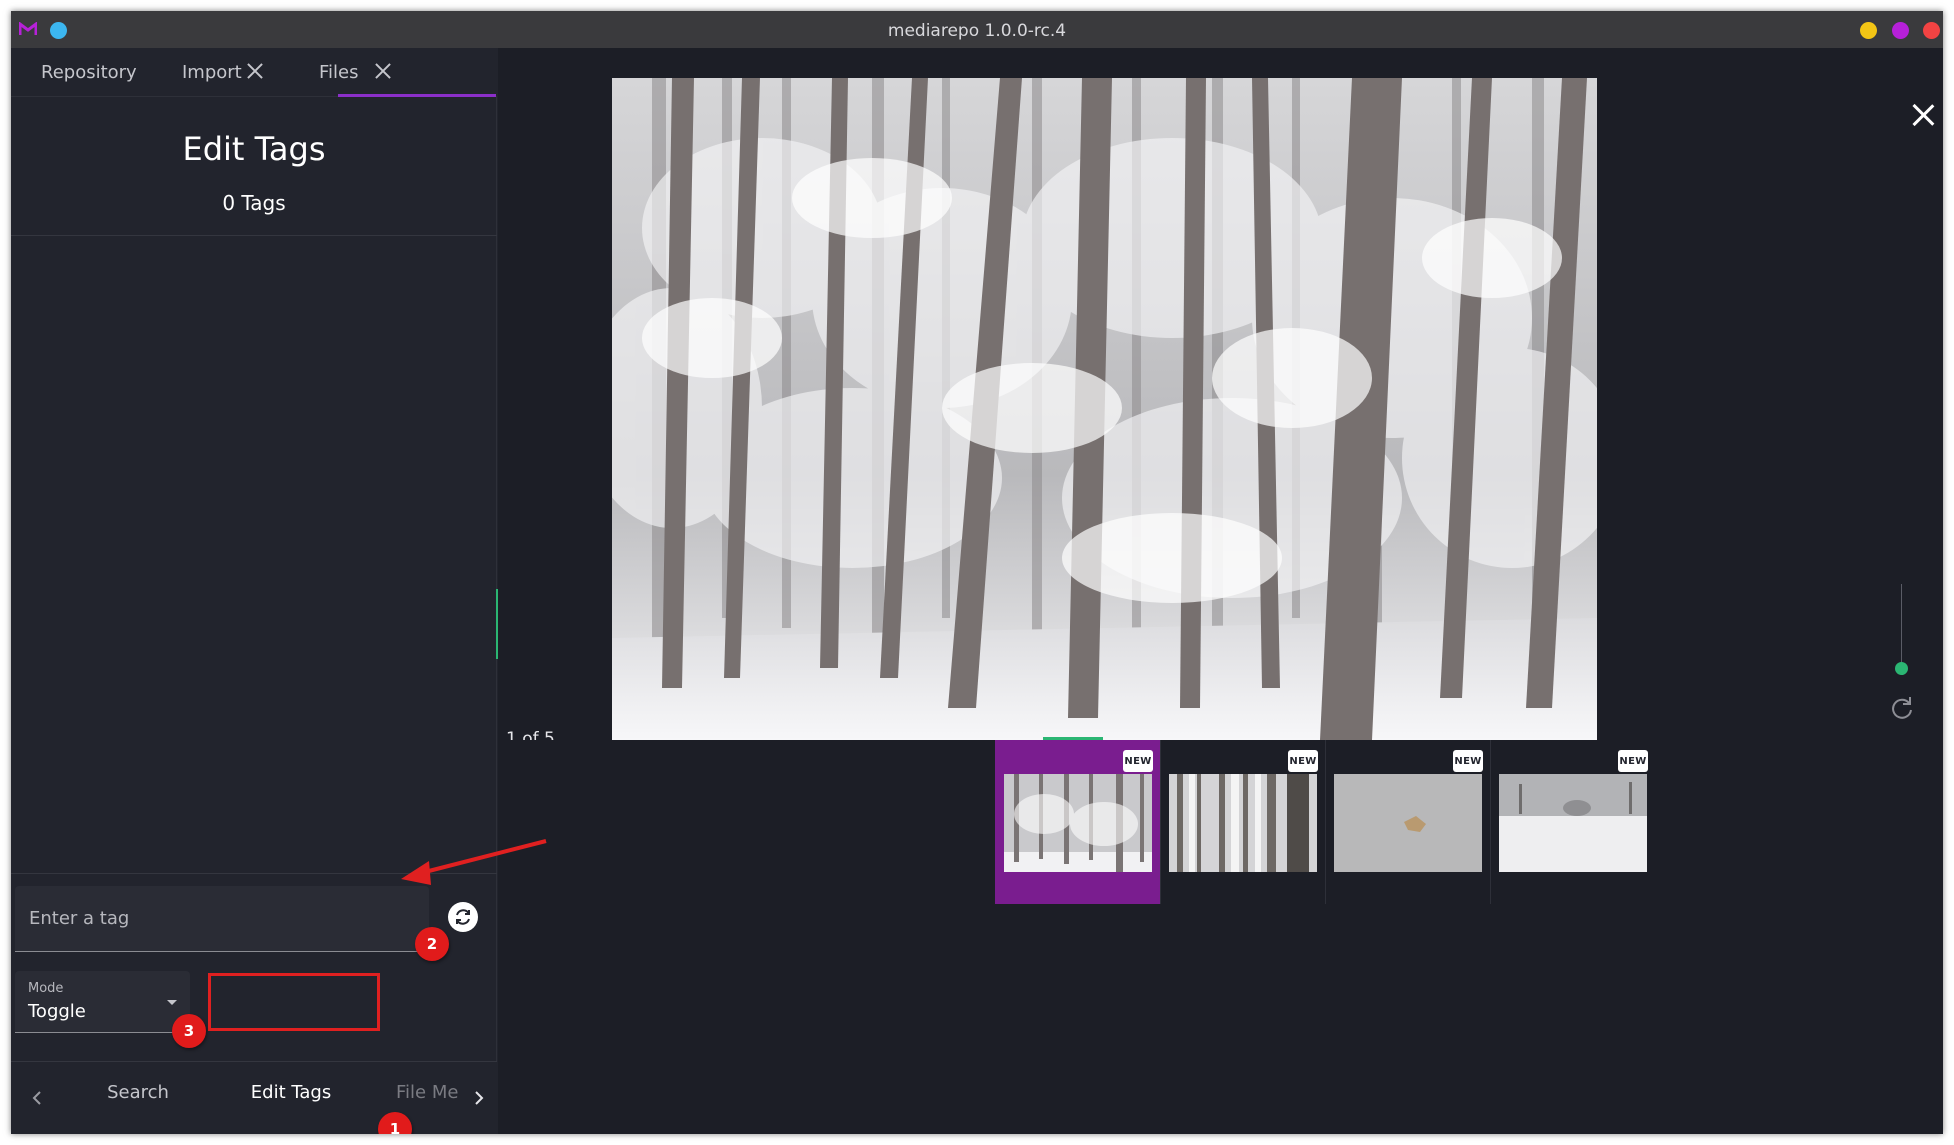 The image size is (1954, 1145). I want to click on close-viewer-icon, so click(1923, 115).